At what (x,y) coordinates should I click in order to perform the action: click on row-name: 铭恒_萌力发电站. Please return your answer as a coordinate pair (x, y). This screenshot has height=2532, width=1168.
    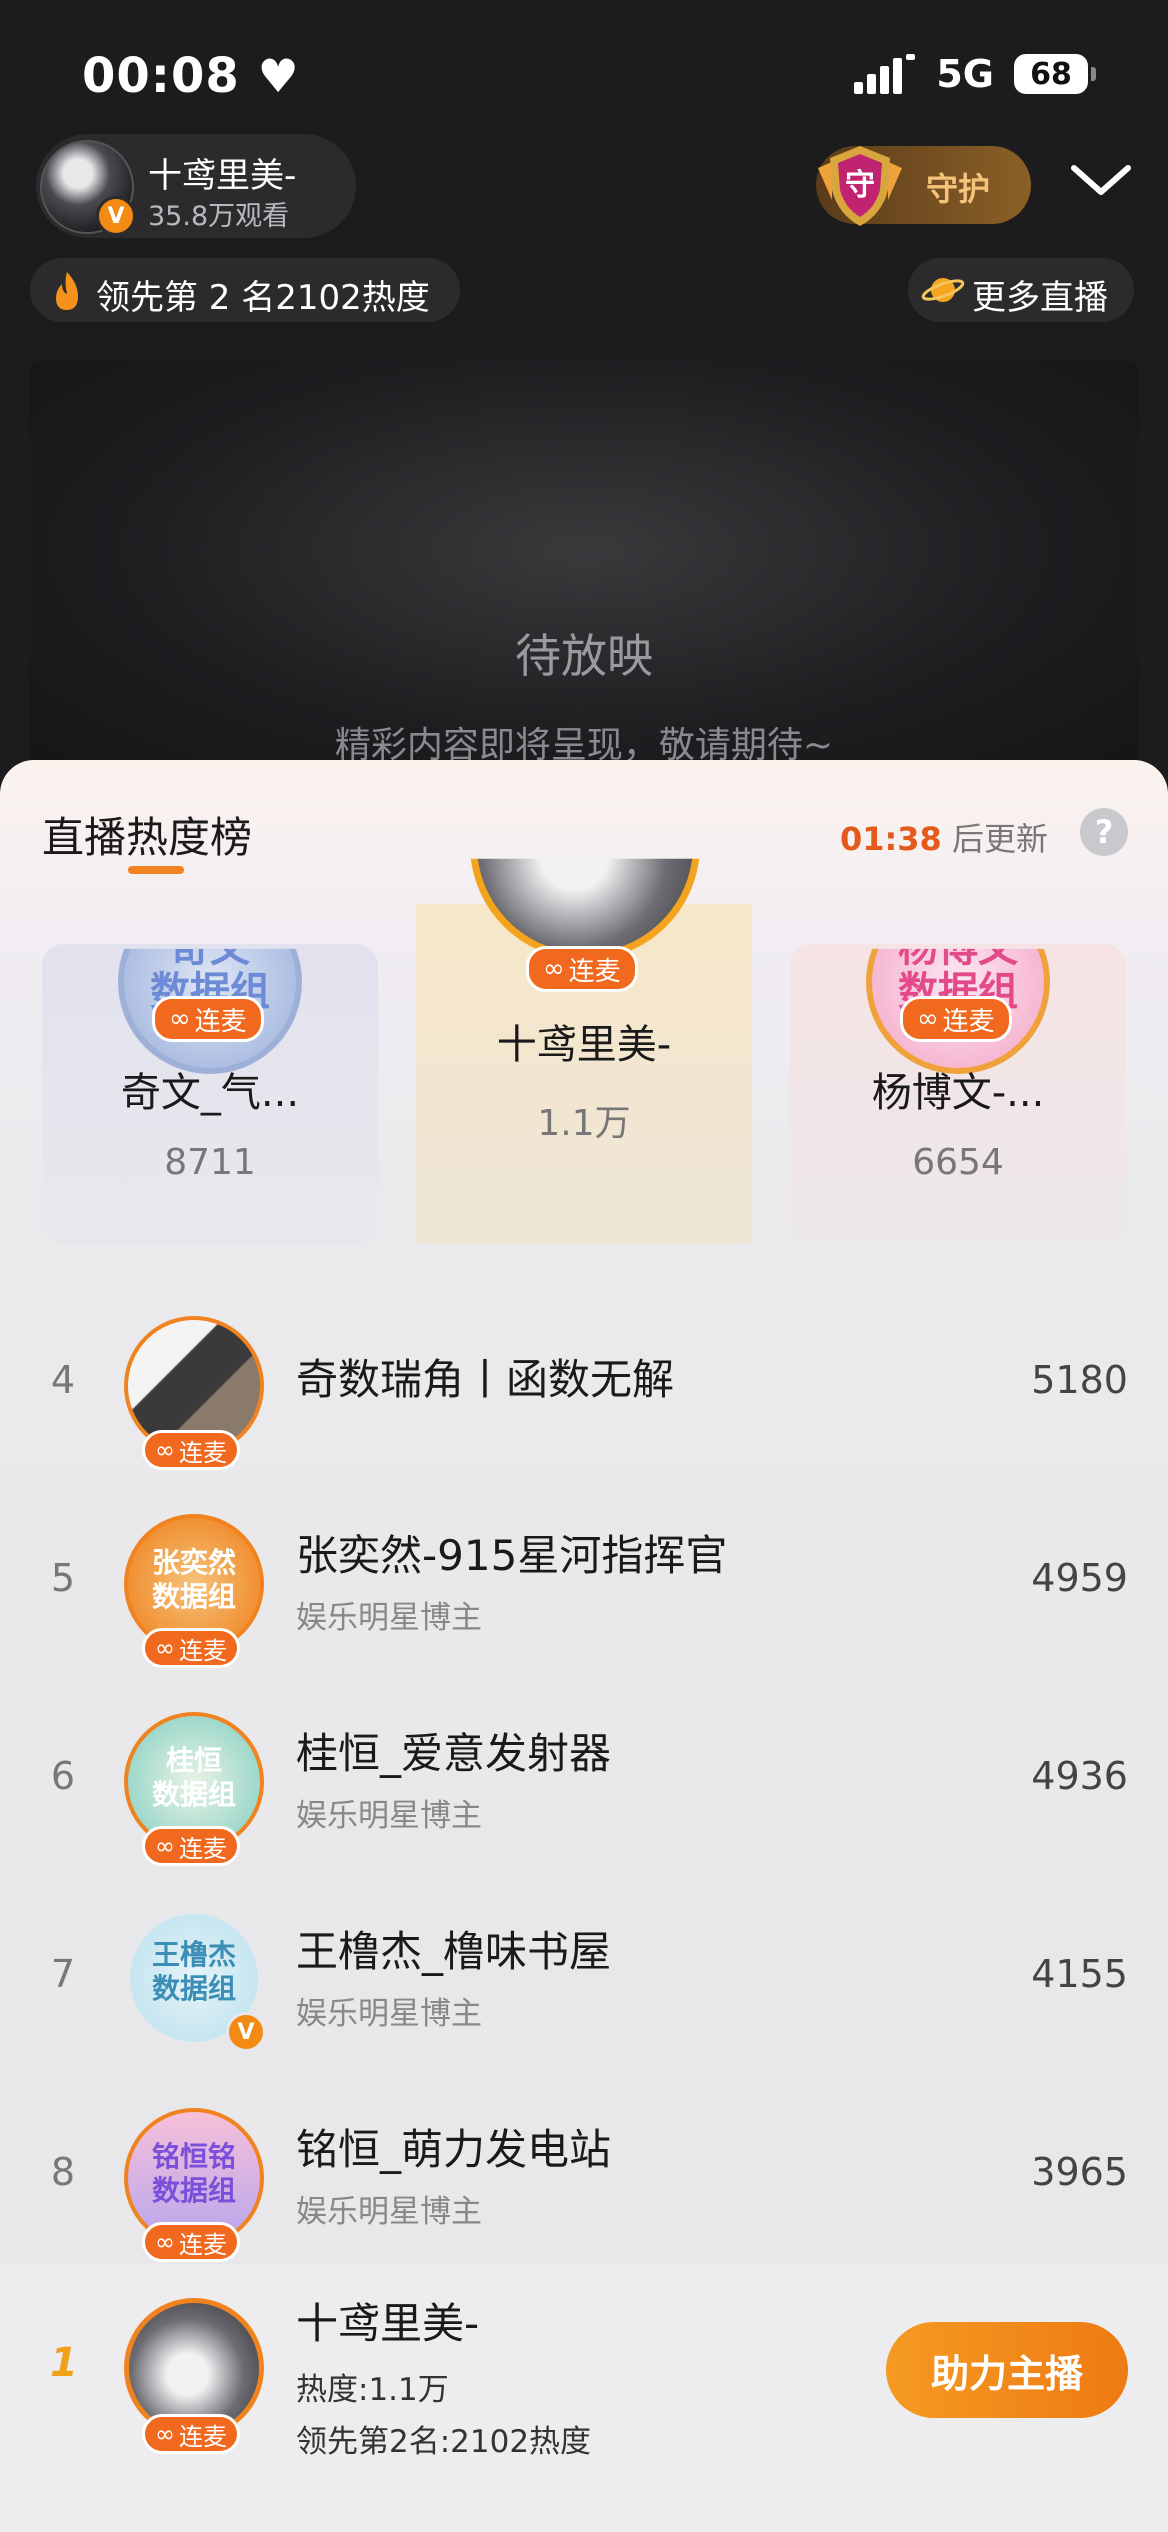
    Looking at the image, I should click on (454, 2149).